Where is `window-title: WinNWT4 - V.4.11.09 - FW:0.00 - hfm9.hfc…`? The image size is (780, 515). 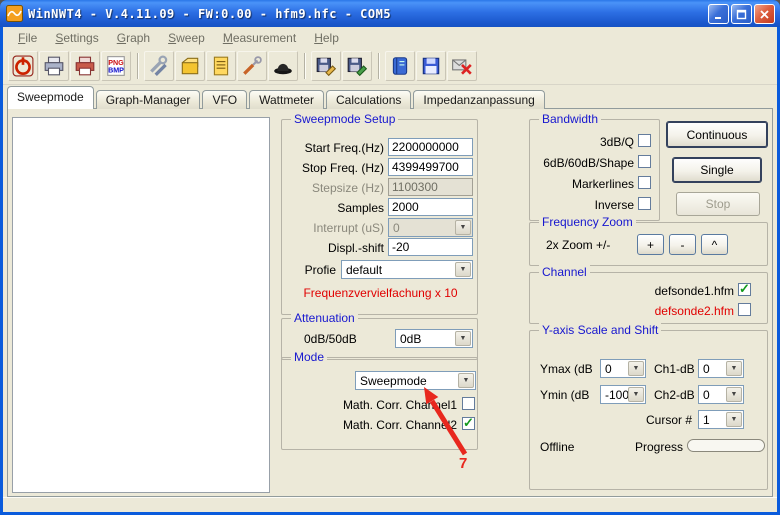
window-title: WinNWT4 - V.4.11.09 - FW:0.00 - hfm9.hfc… is located at coordinates (210, 13).